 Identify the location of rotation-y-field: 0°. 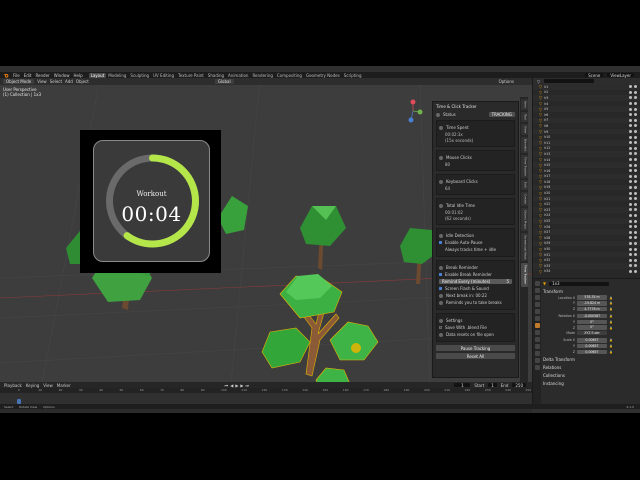
(592, 322).